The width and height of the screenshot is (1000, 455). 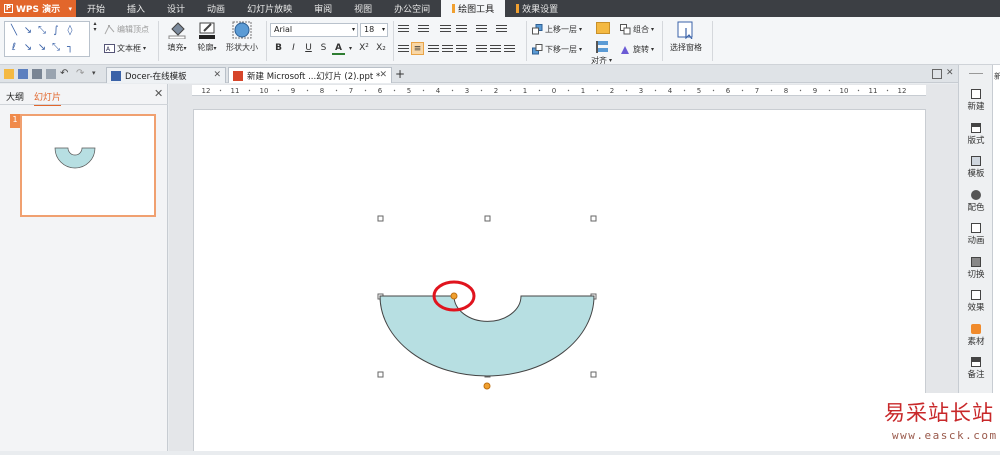 I want to click on line-spacing-icon, so click(x=481, y=30).